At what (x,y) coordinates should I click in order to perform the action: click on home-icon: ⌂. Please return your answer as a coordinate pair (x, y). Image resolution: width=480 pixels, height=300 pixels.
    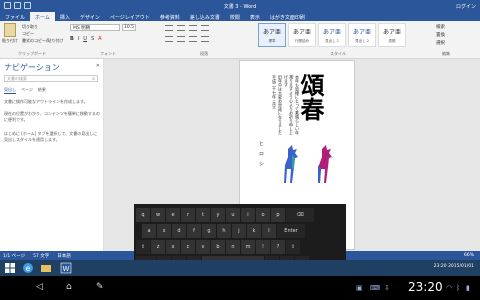
    Looking at the image, I should click on (69, 287).